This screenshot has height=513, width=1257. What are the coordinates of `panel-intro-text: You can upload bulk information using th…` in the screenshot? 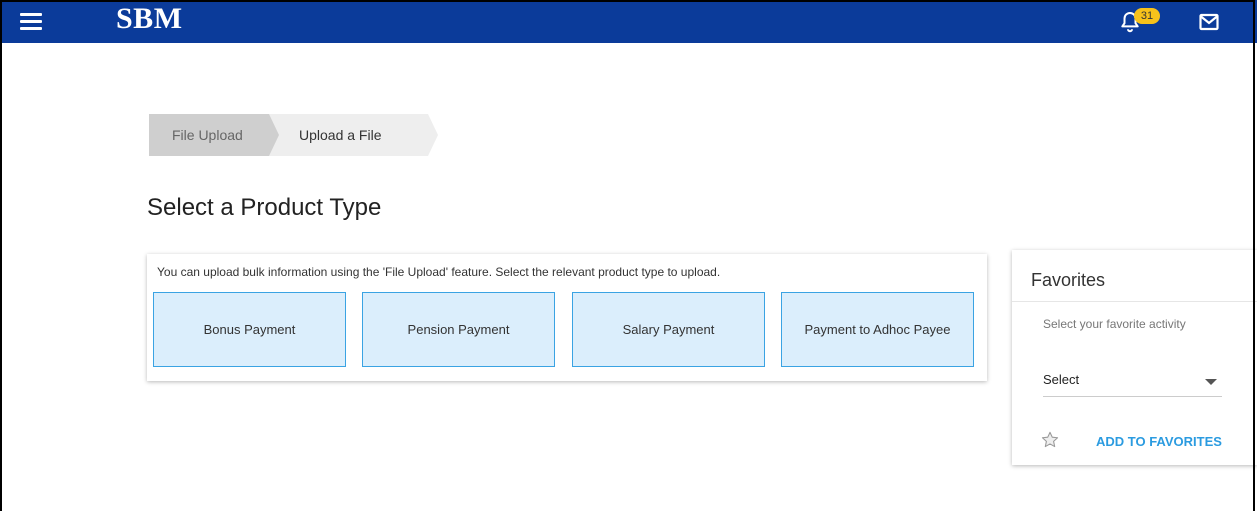 It's located at (439, 272).